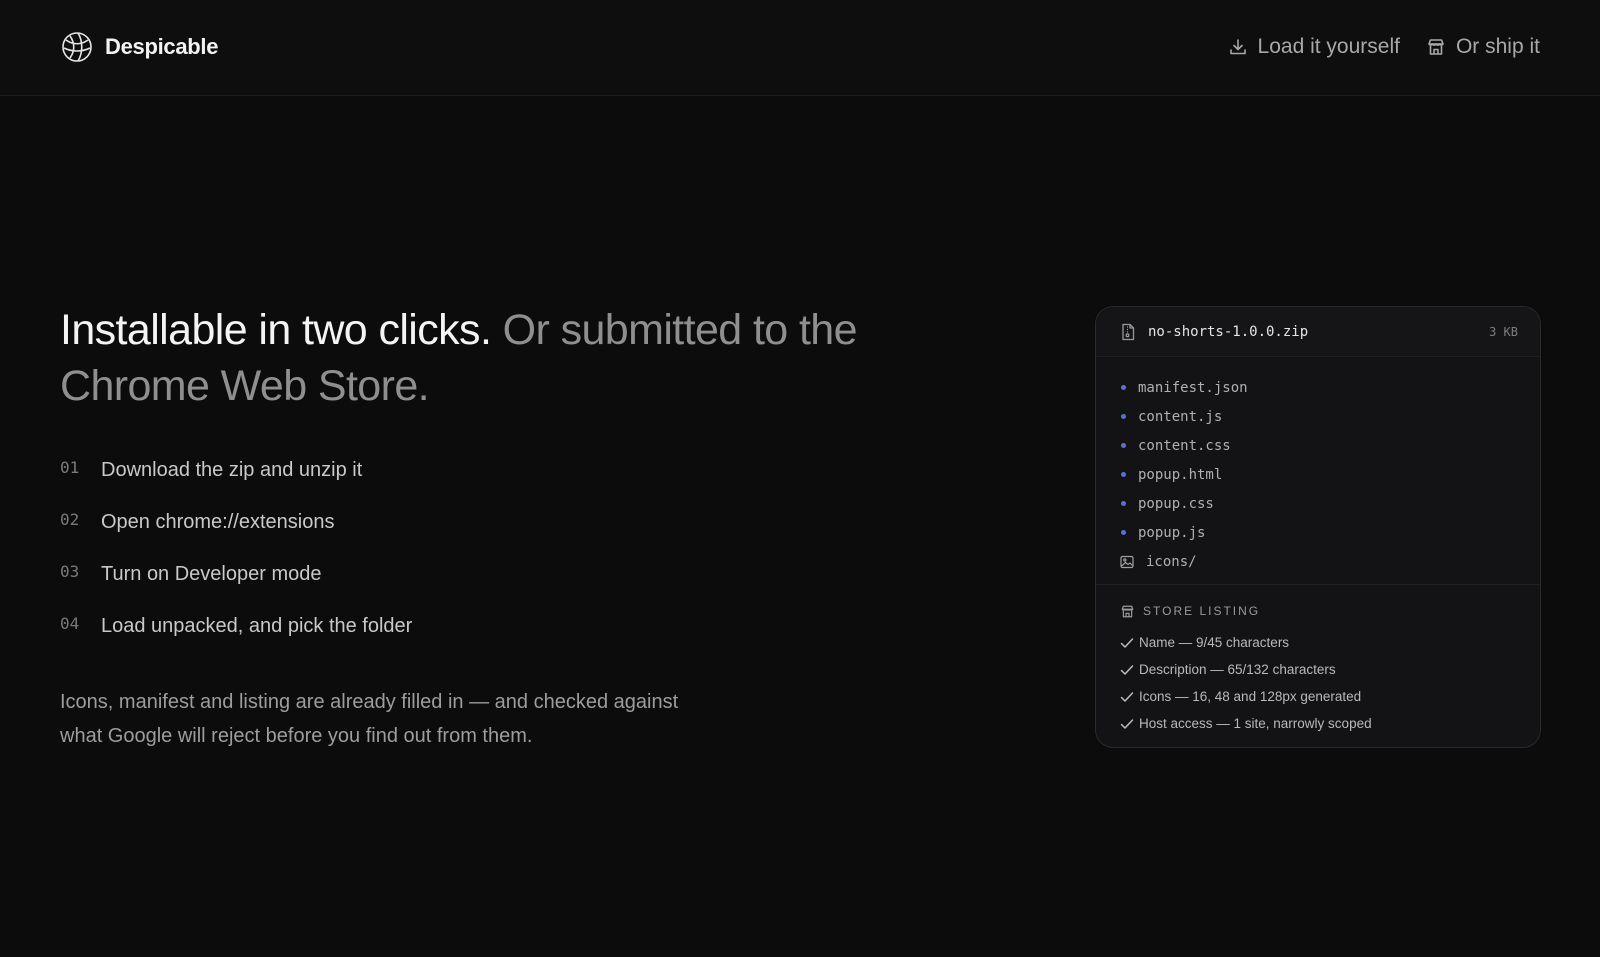 The image size is (1600, 957). Describe the element at coordinates (1214, 642) in the screenshot. I see `check-text: Name — 9/45 characters` at that location.